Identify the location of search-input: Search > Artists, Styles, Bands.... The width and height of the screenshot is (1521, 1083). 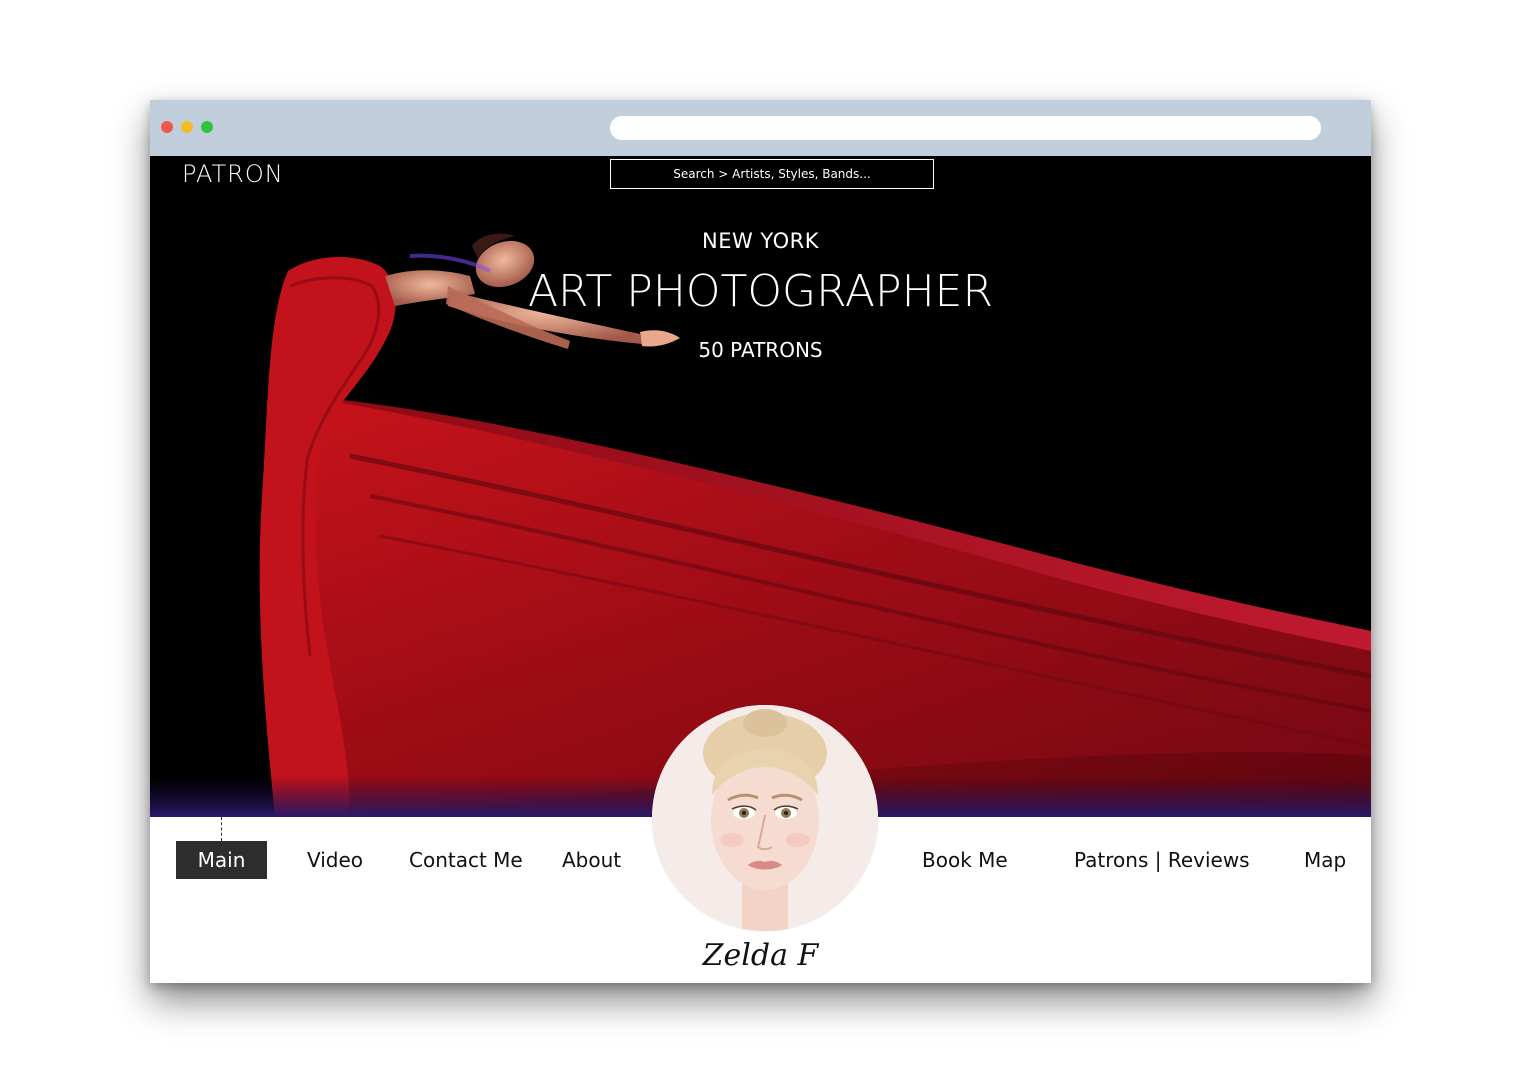
(772, 174).